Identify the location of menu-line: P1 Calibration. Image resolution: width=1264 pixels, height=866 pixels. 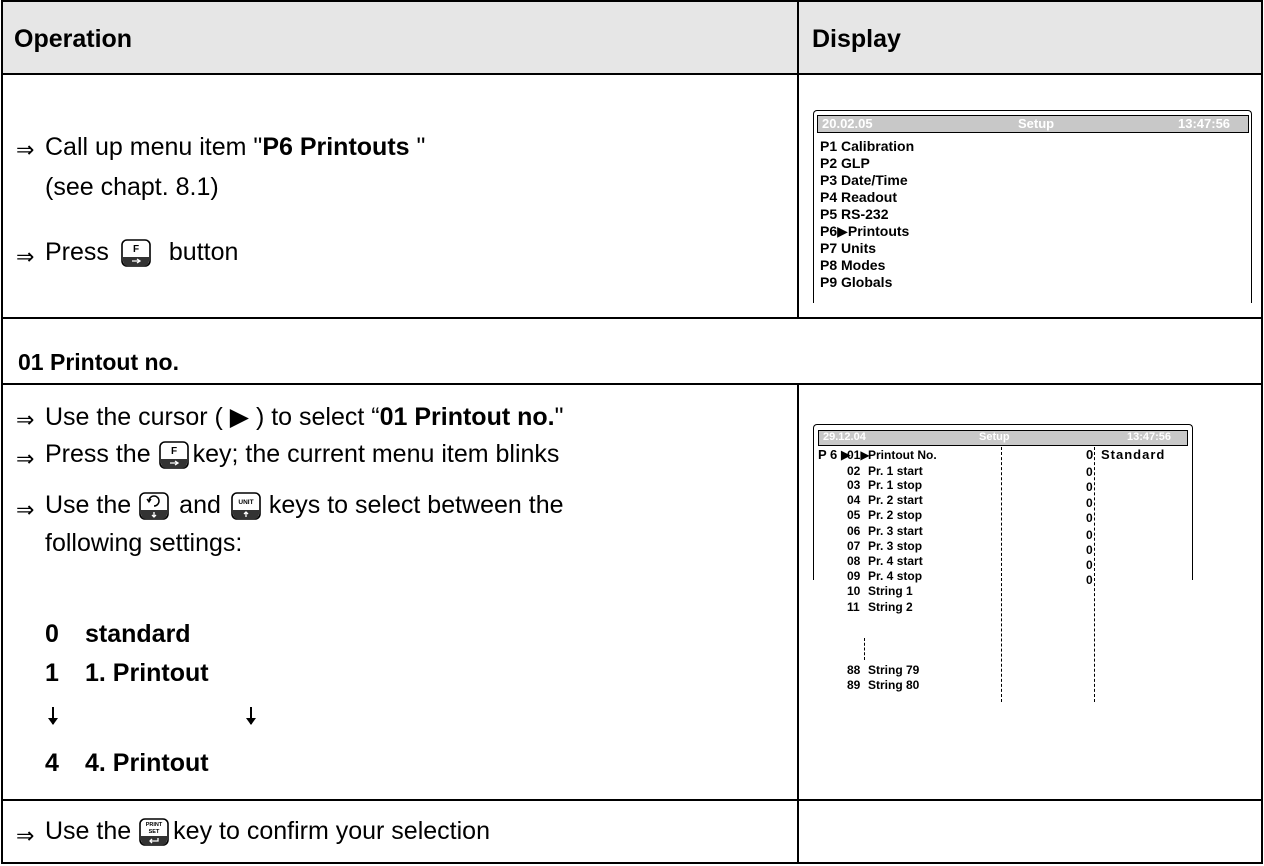
(867, 146).